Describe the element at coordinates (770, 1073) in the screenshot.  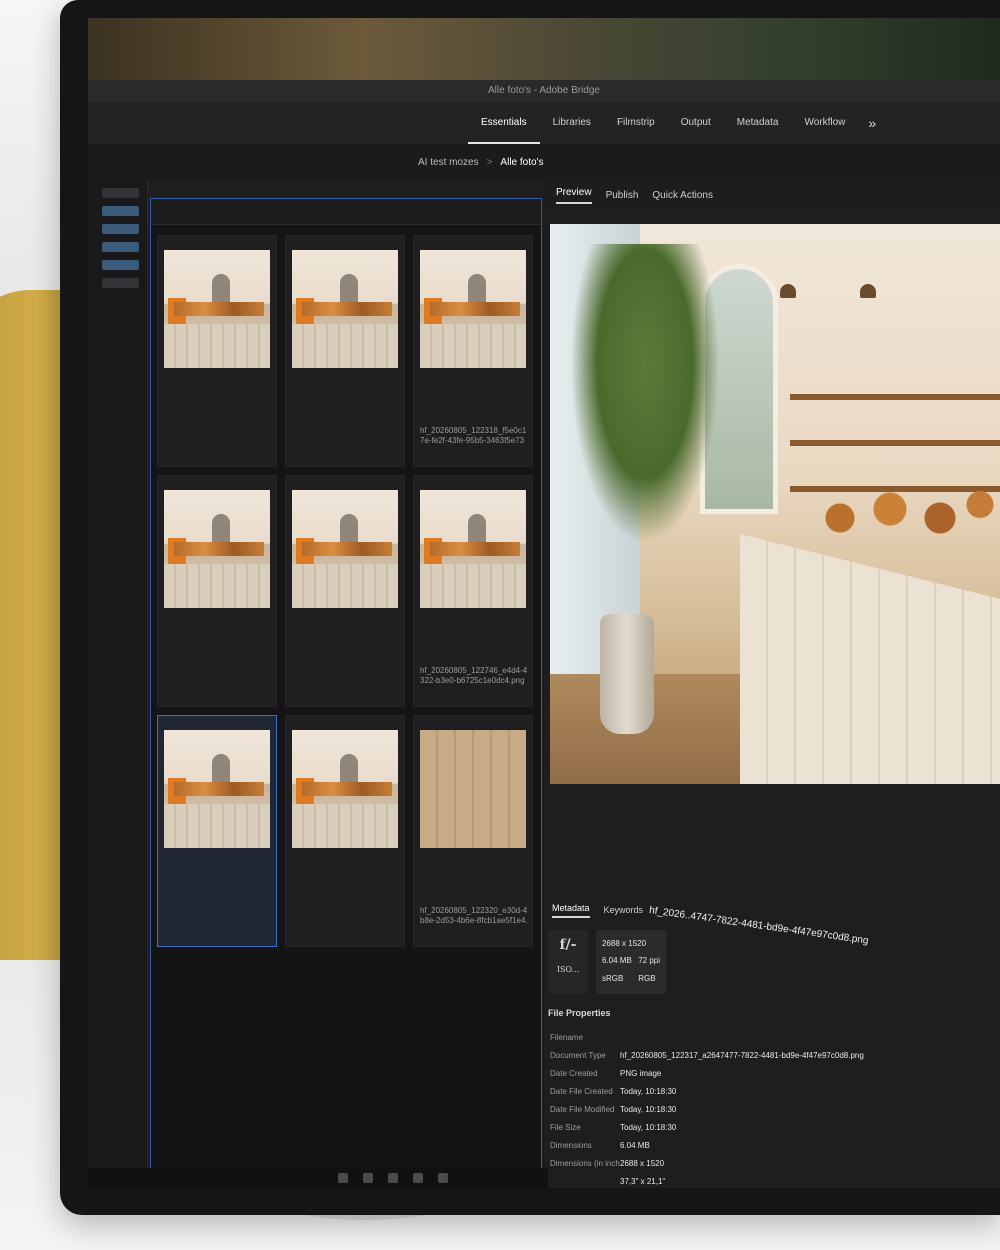
I see `metadata-row: Date Created PNG image` at that location.